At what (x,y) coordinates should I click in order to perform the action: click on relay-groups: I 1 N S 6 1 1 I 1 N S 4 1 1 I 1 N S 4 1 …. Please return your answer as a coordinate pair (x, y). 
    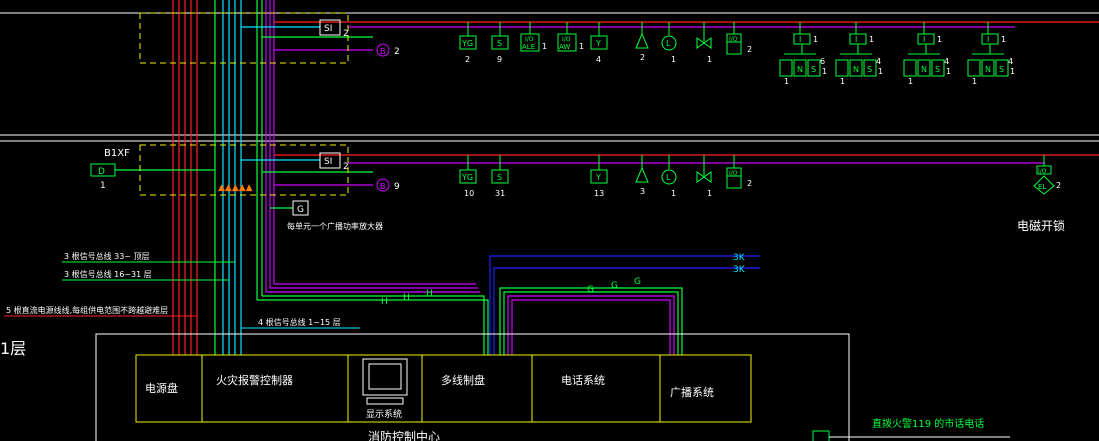
    Looking at the image, I should click on (897, 54).